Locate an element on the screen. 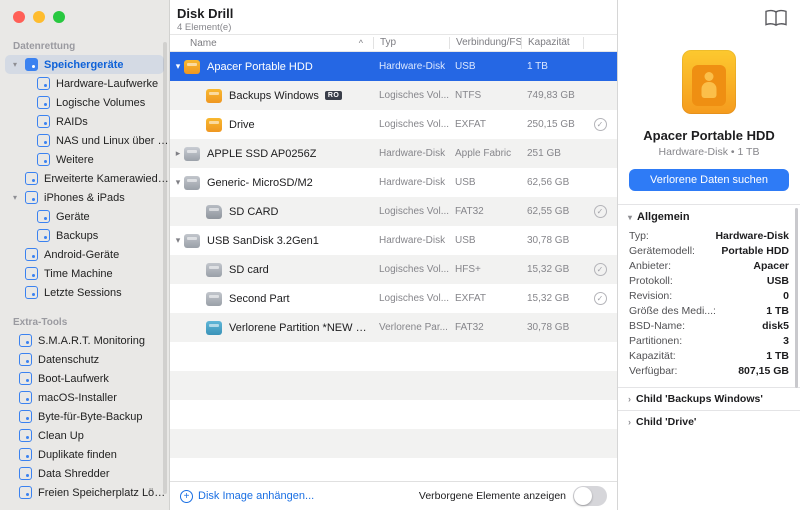 This screenshot has width=800, height=510. copy-icon is located at coordinates (25, 416).